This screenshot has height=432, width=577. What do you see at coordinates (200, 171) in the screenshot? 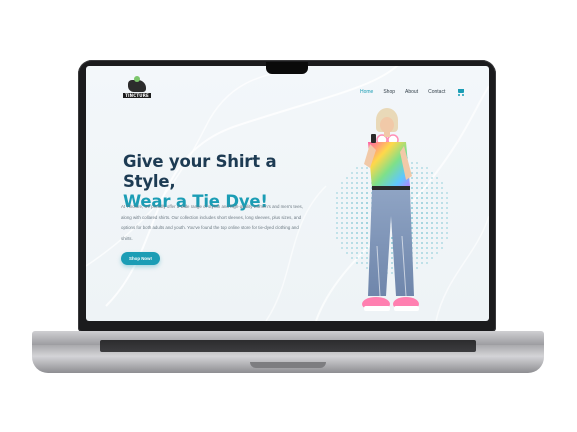
I see `hero-title-line1: Give your Shirt a Style,` at bounding box center [200, 171].